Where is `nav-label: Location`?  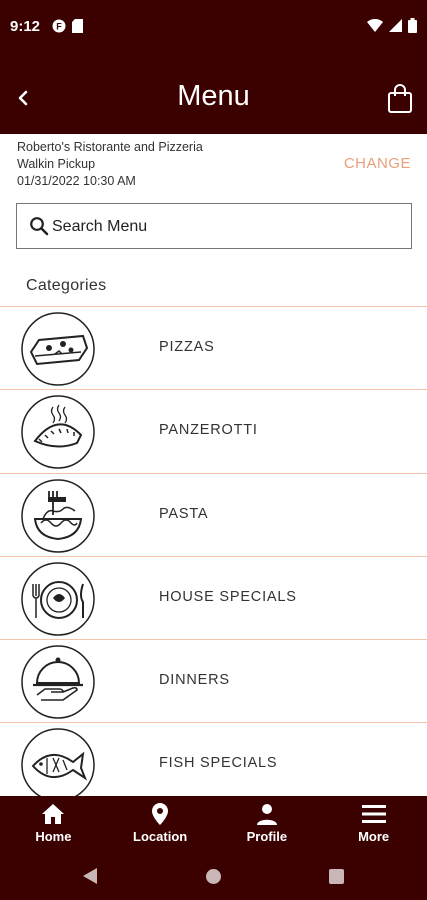
nav-label: Location is located at coordinates (160, 836).